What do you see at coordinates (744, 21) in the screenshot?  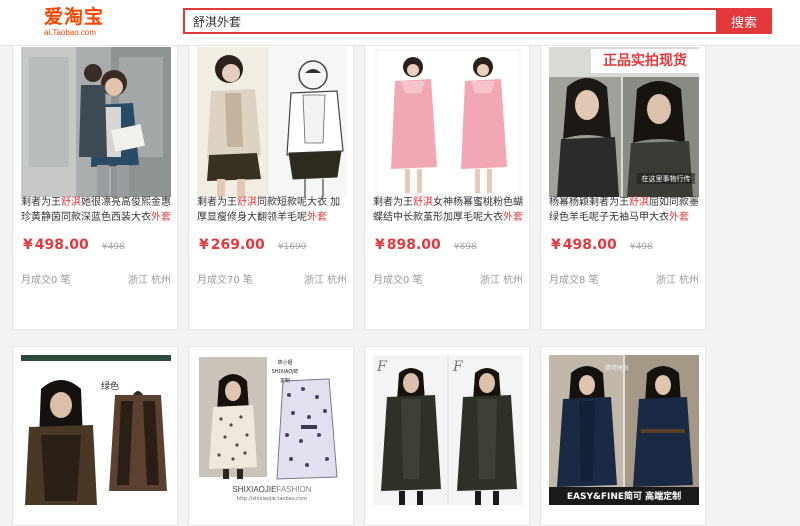 I see `search-button: 搜索` at bounding box center [744, 21].